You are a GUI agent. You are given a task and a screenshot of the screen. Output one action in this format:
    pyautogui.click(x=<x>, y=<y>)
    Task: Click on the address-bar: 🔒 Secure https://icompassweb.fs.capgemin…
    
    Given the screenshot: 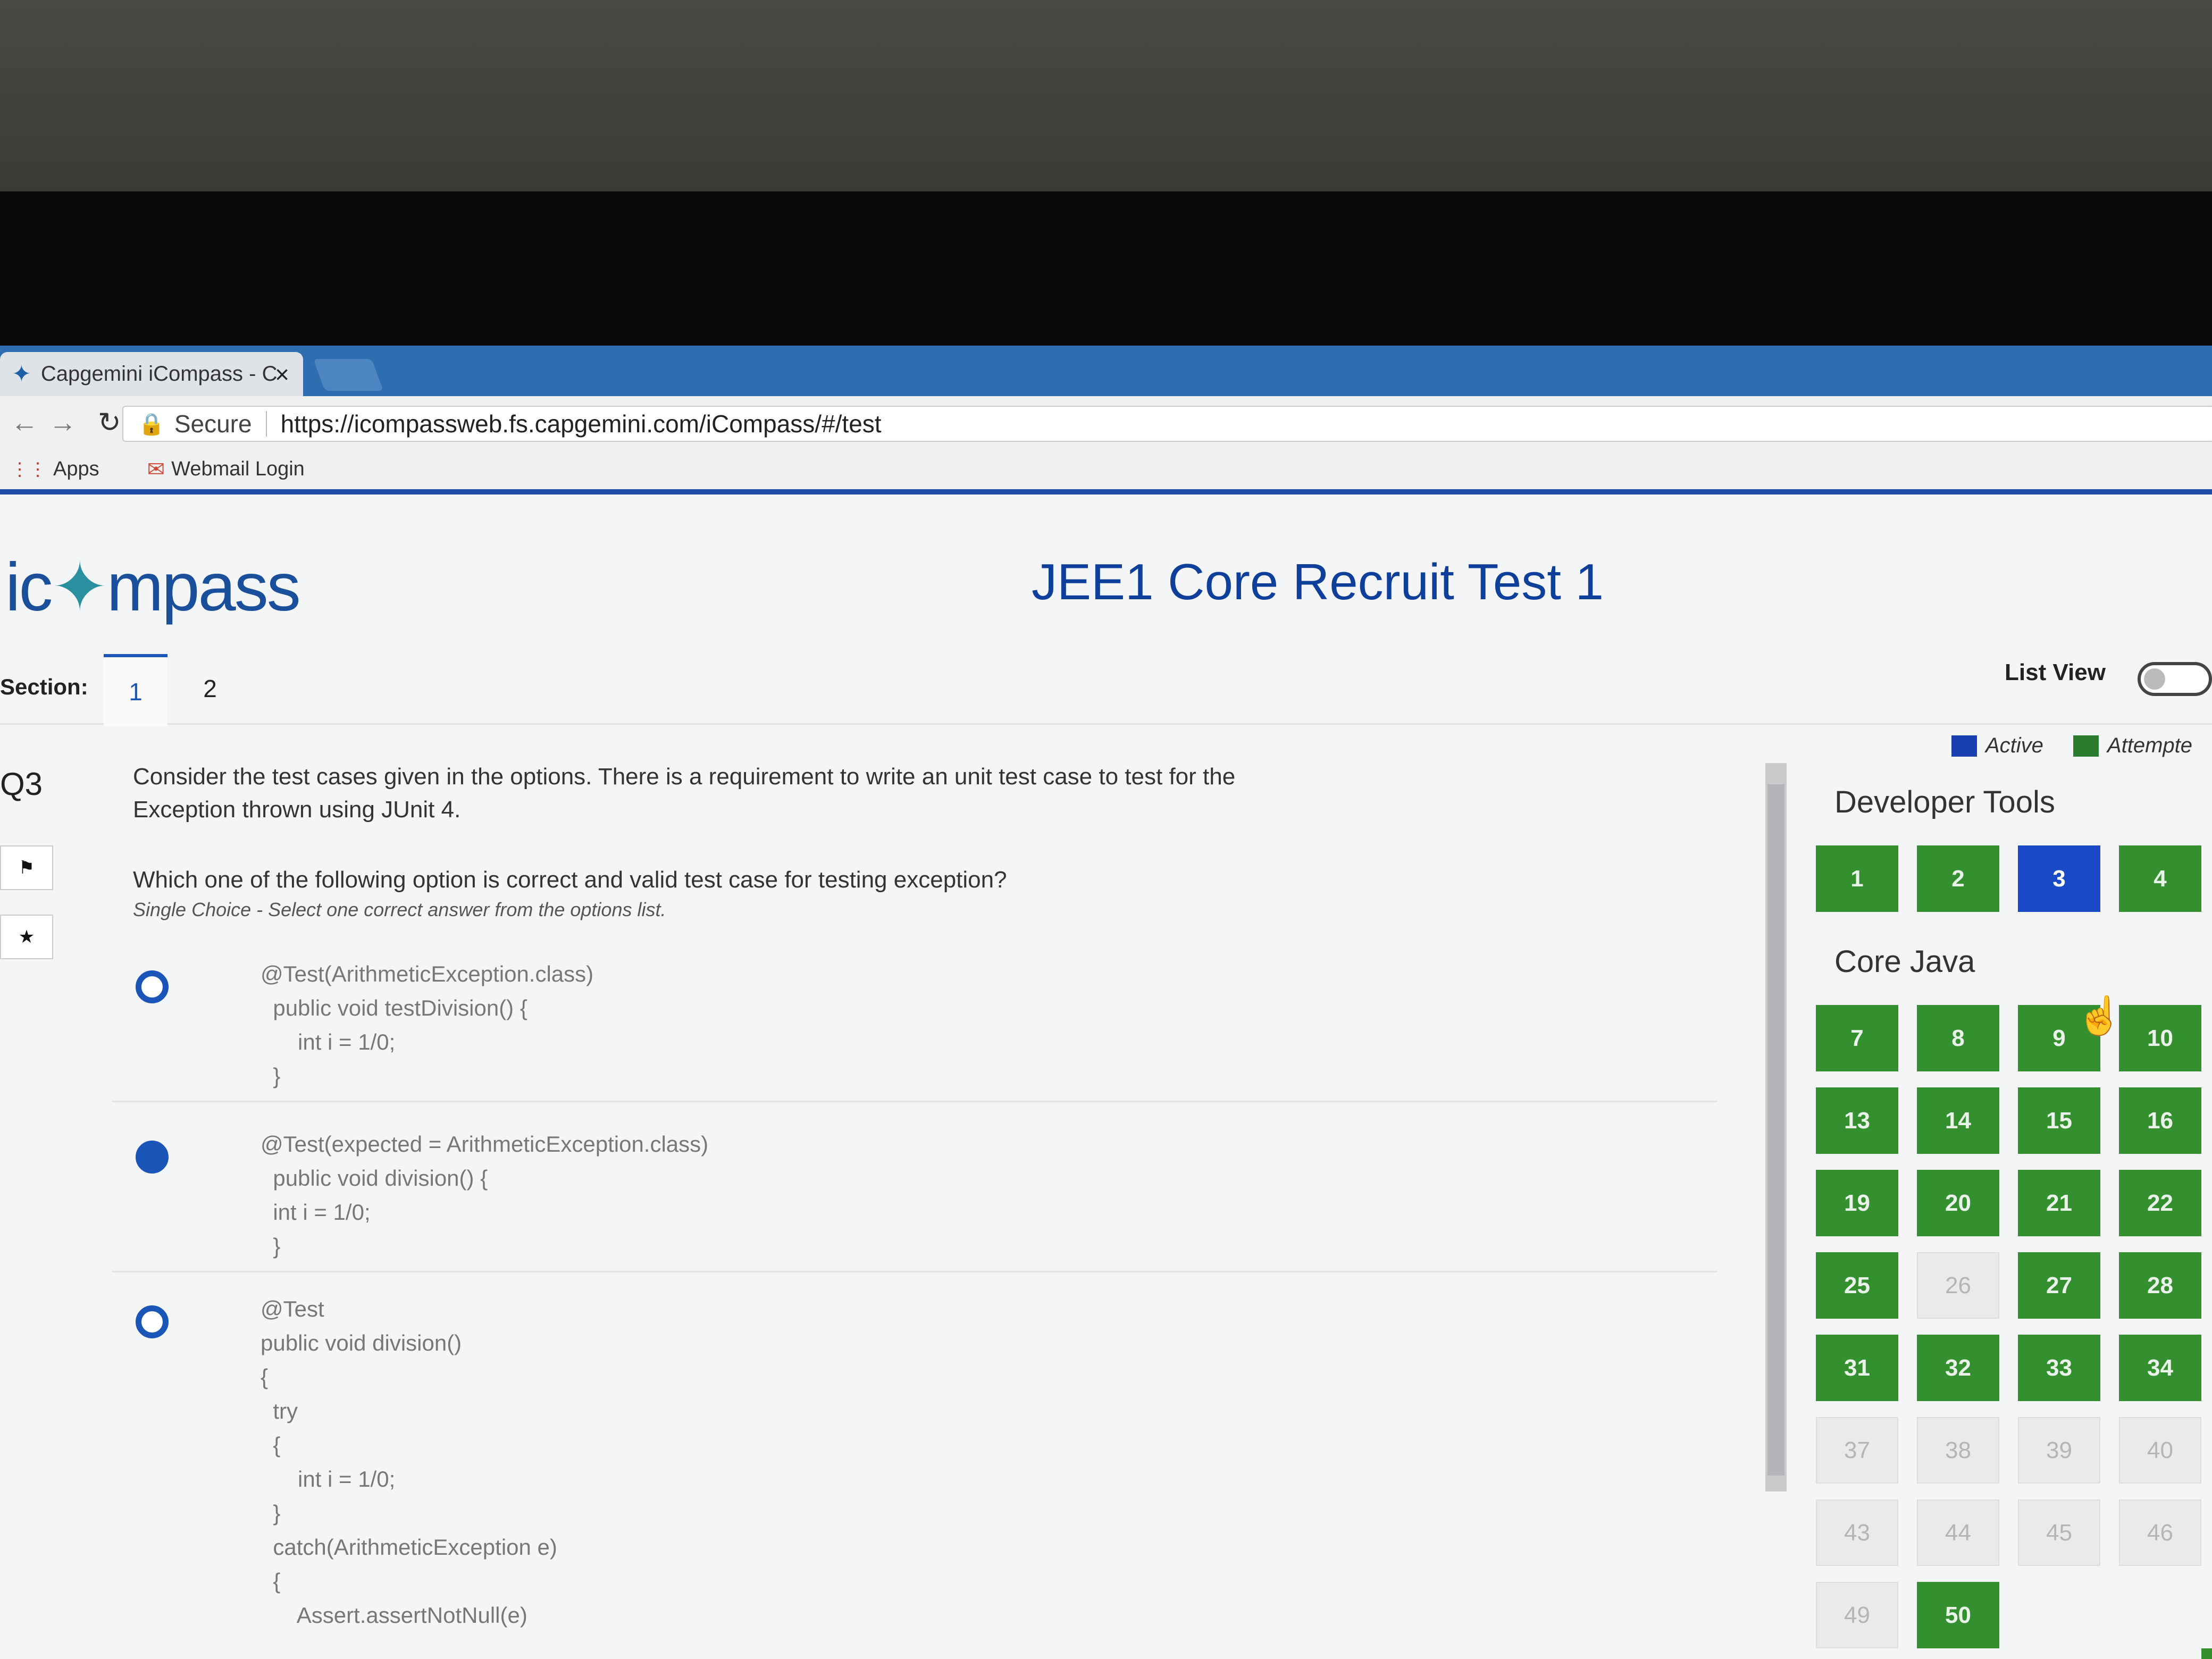 What is the action you would take?
    pyautogui.click(x=1167, y=424)
    